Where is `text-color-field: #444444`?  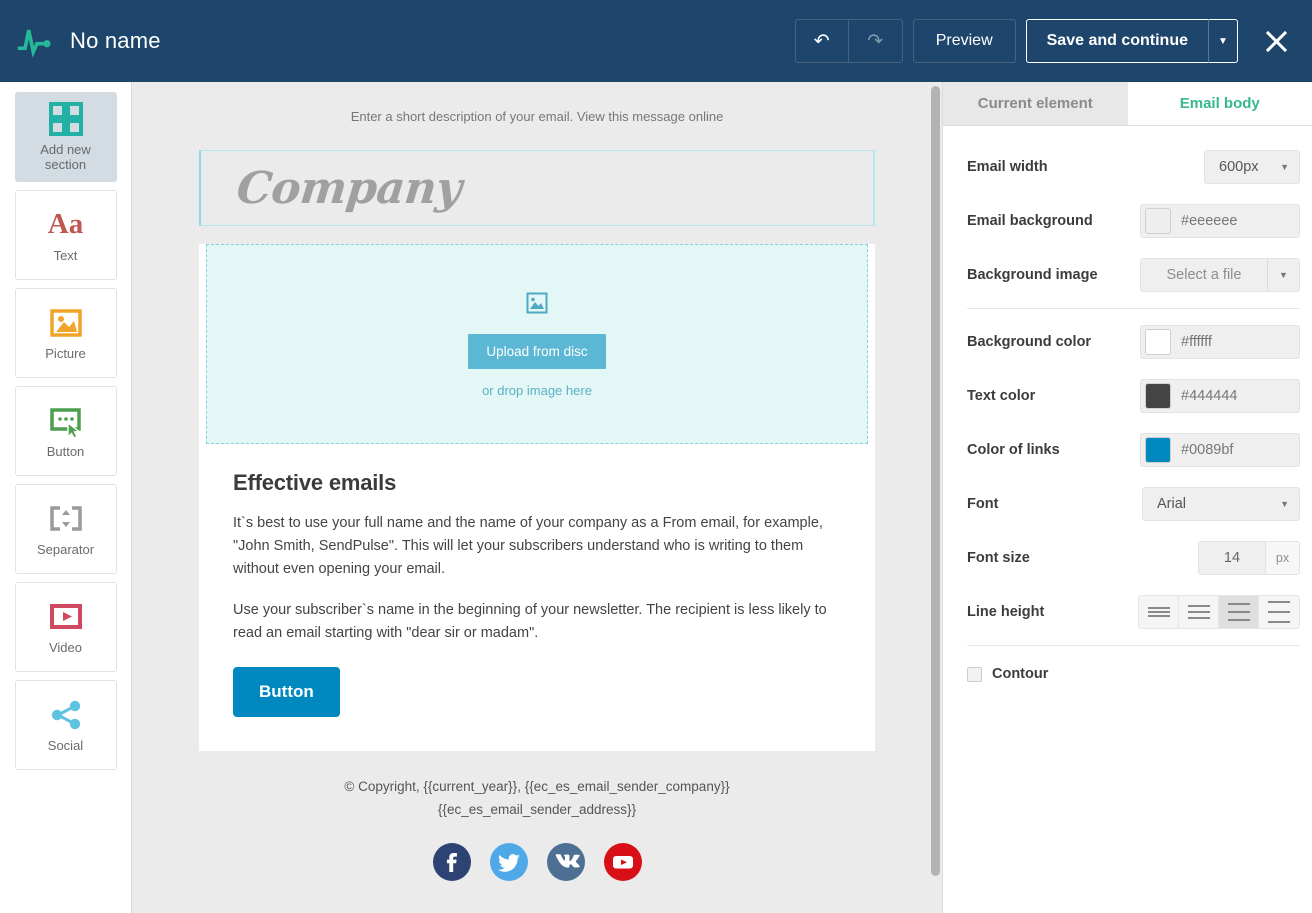 text-color-field: #444444 is located at coordinates (1220, 396).